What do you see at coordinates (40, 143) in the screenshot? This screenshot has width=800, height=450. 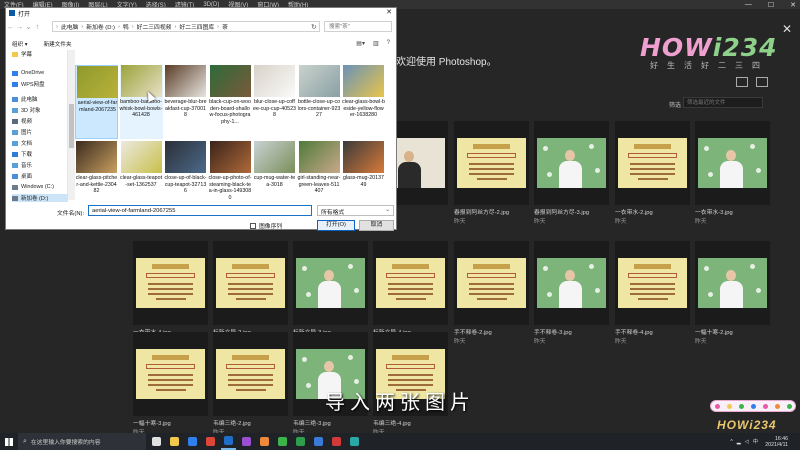 I see `nav-item: 文档` at bounding box center [40, 143].